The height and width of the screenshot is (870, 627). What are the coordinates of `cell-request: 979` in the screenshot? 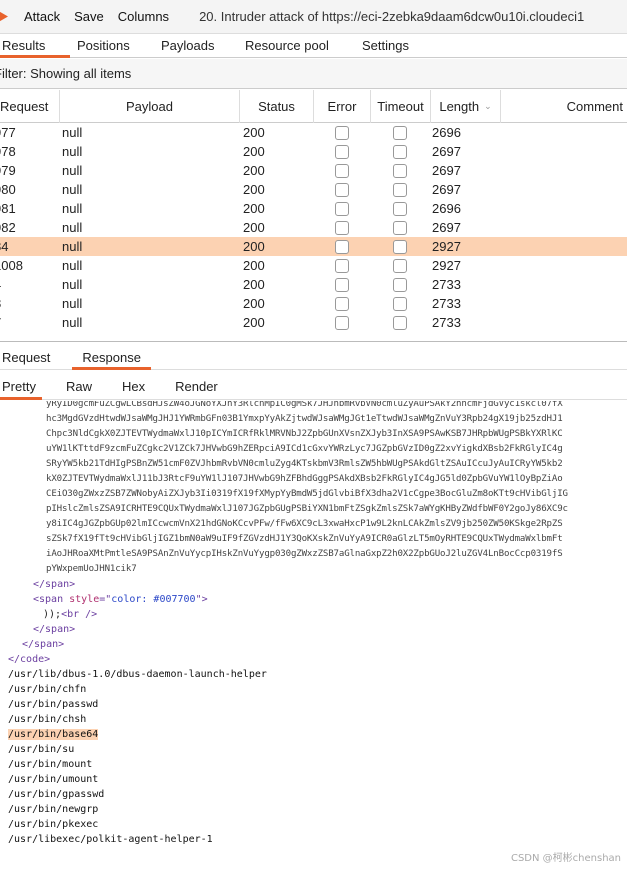 It's located at (8, 170).